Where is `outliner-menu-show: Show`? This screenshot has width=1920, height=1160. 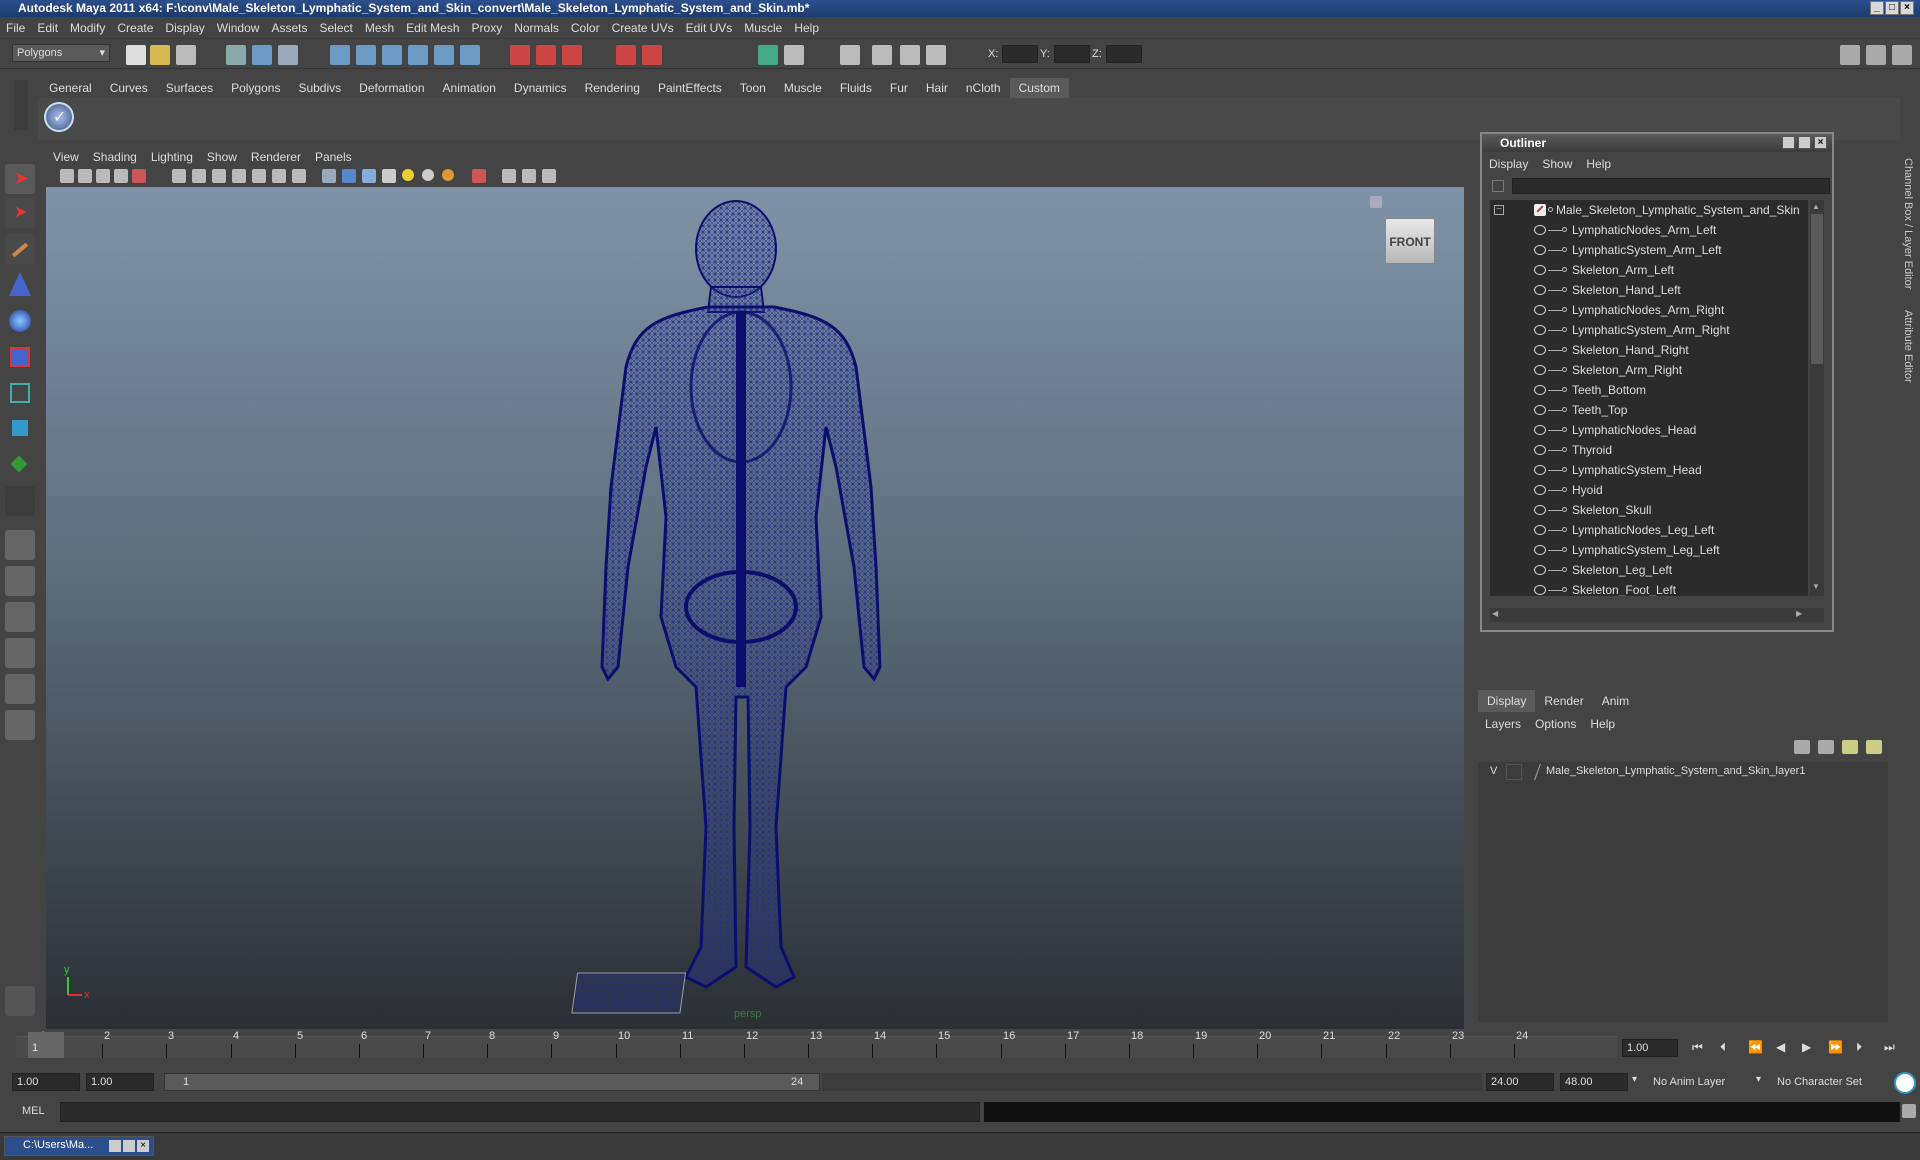
outliner-menu-show: Show is located at coordinates (1557, 164).